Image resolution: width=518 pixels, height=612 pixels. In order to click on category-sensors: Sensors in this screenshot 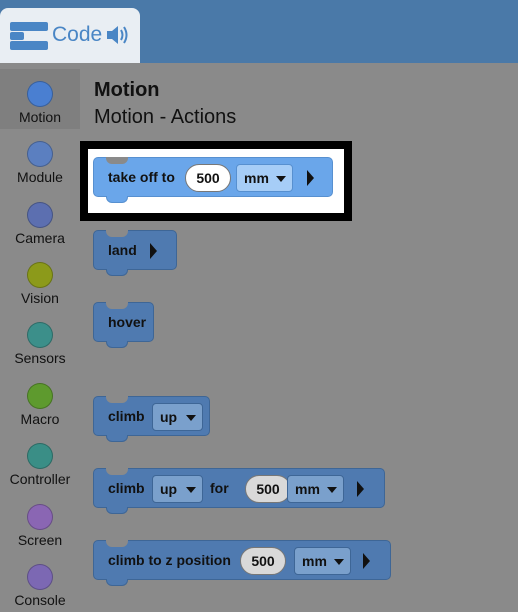, I will do `click(40, 340)`.